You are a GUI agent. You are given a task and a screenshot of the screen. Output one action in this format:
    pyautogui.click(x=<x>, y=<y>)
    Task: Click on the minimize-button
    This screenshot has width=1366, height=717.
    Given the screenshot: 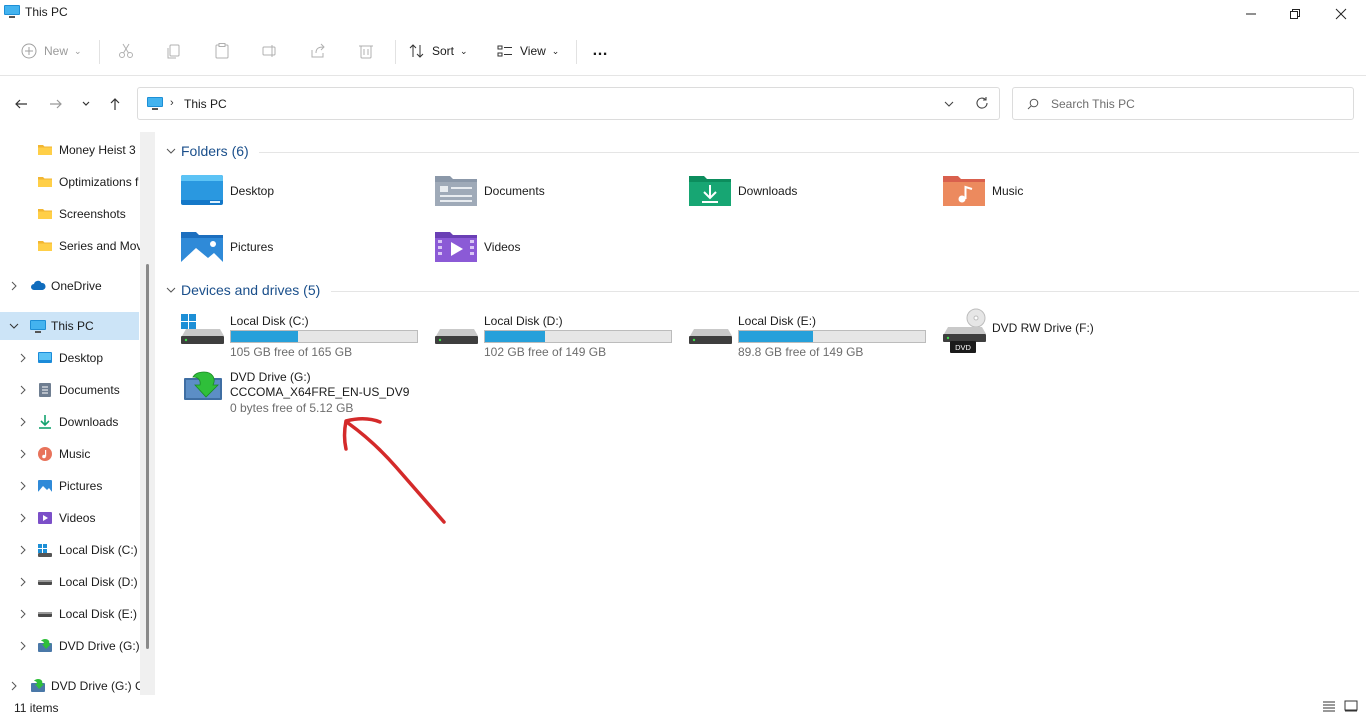 What is the action you would take?
    pyautogui.click(x=1251, y=14)
    